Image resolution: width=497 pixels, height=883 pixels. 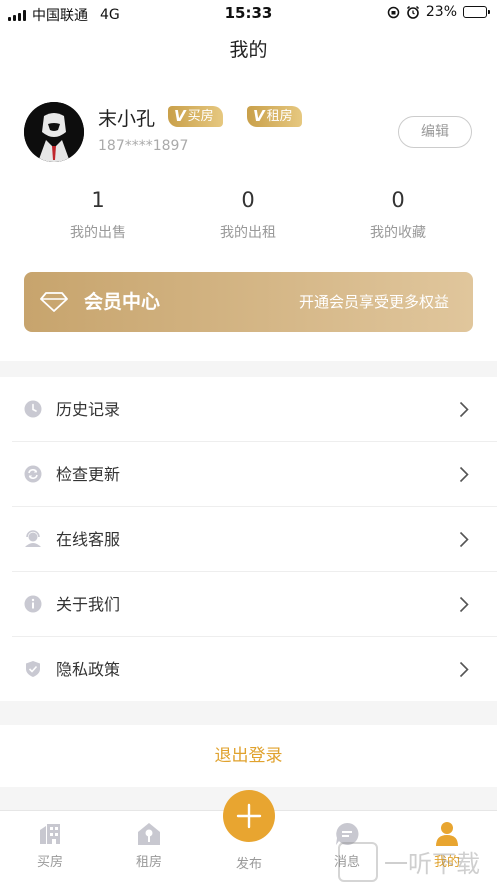 I want to click on battery-percent: 23%, so click(x=441, y=12).